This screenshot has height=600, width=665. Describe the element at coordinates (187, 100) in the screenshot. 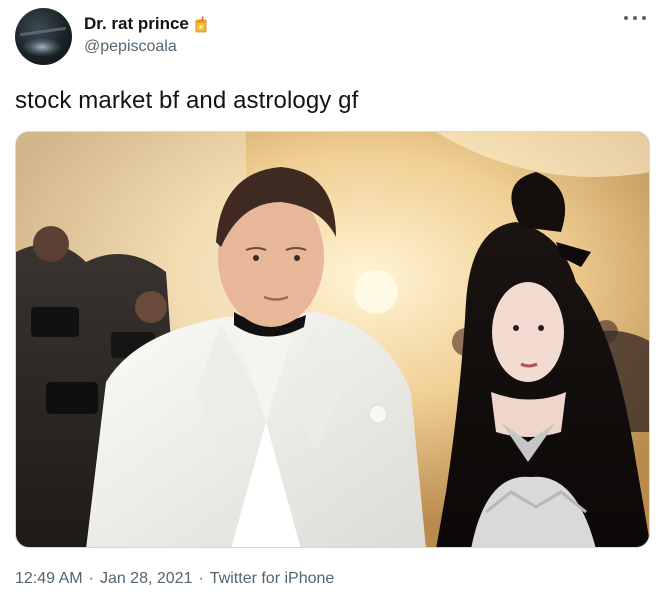

I see `tweet-text: stock market bf and astrology gf` at that location.